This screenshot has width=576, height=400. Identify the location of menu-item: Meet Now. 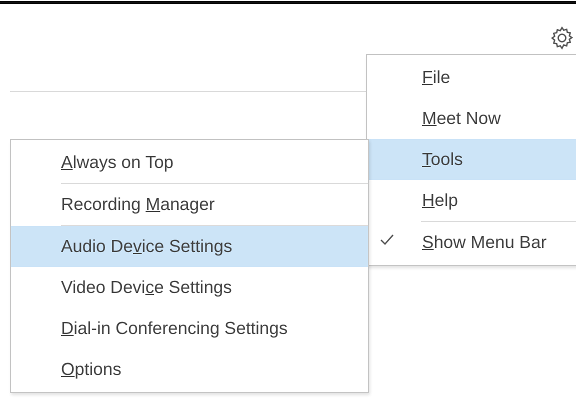
(471, 118).